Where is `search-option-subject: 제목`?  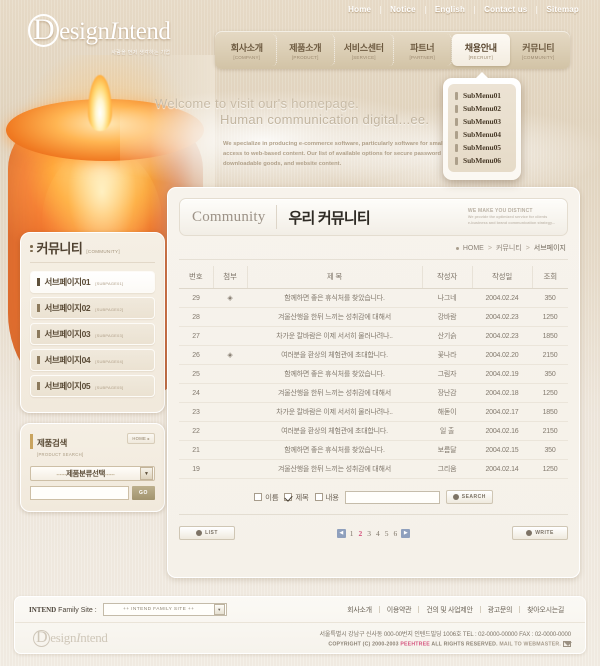
search-option-subject: 제목 is located at coordinates (296, 497).